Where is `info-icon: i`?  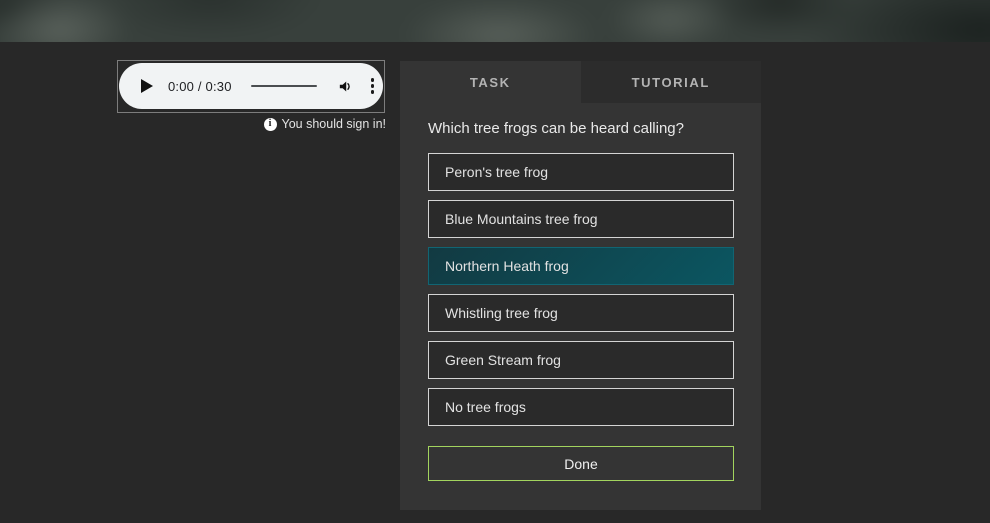
info-icon: i is located at coordinates (270, 124).